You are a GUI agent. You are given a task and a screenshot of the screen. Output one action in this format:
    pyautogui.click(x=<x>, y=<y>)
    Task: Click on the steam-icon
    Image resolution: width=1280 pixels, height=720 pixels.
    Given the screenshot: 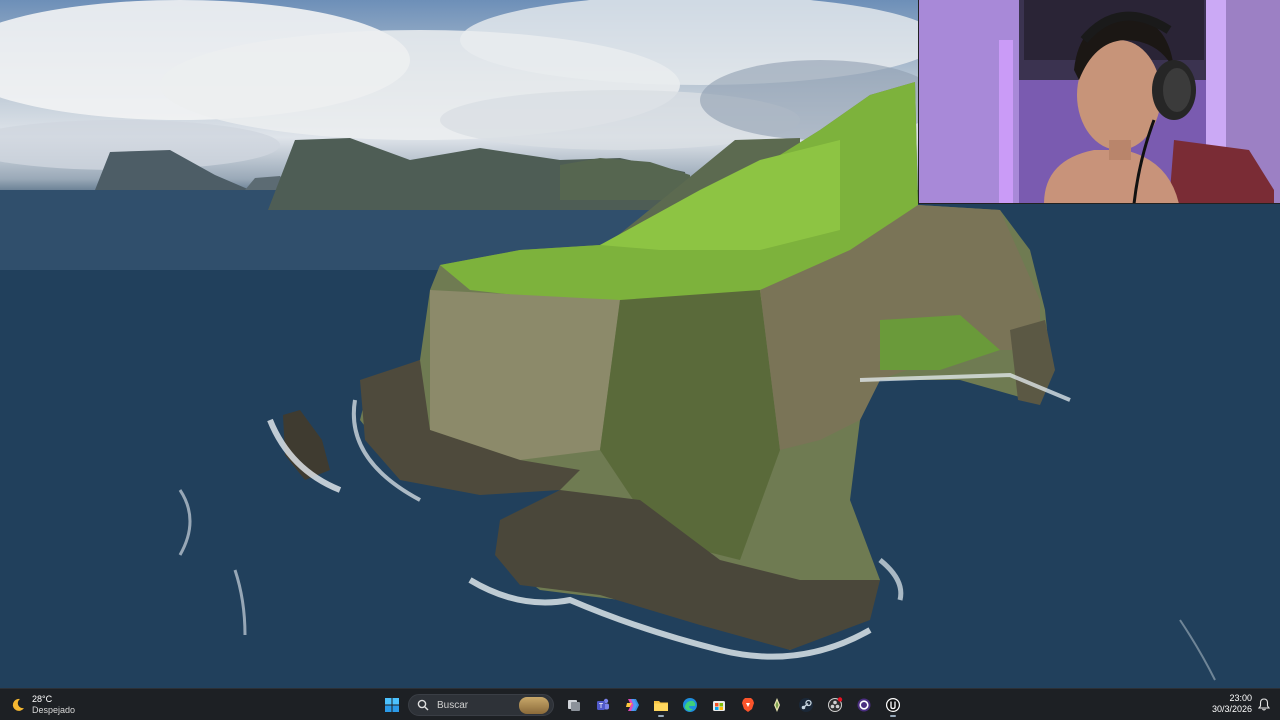 What is the action you would take?
    pyautogui.click(x=805, y=705)
    